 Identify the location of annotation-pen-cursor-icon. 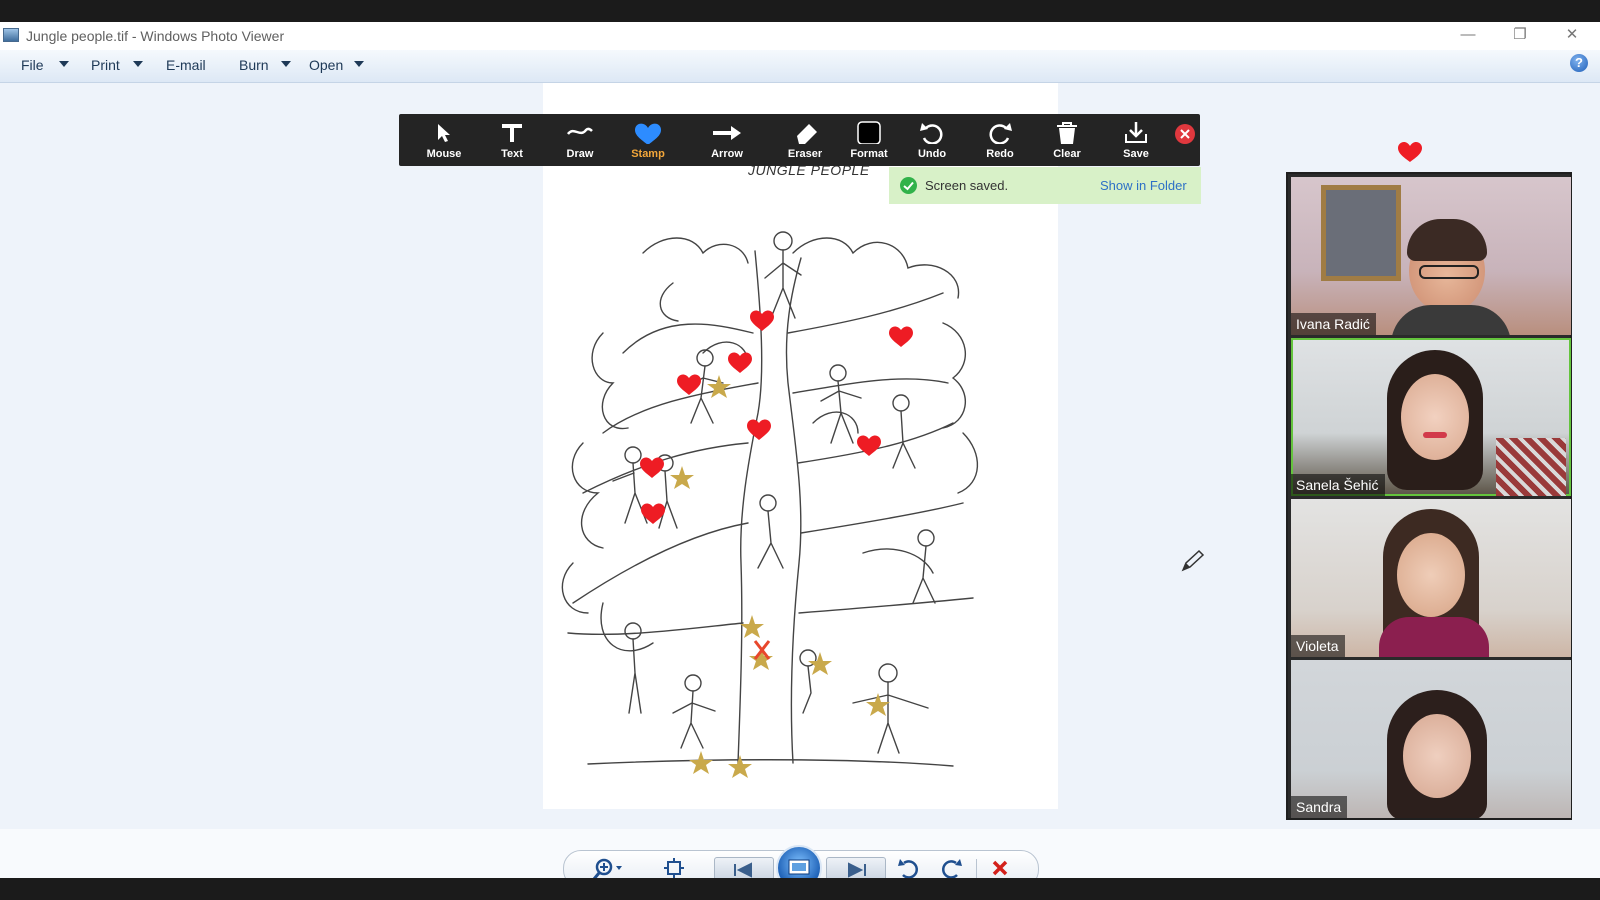
(1193, 563).